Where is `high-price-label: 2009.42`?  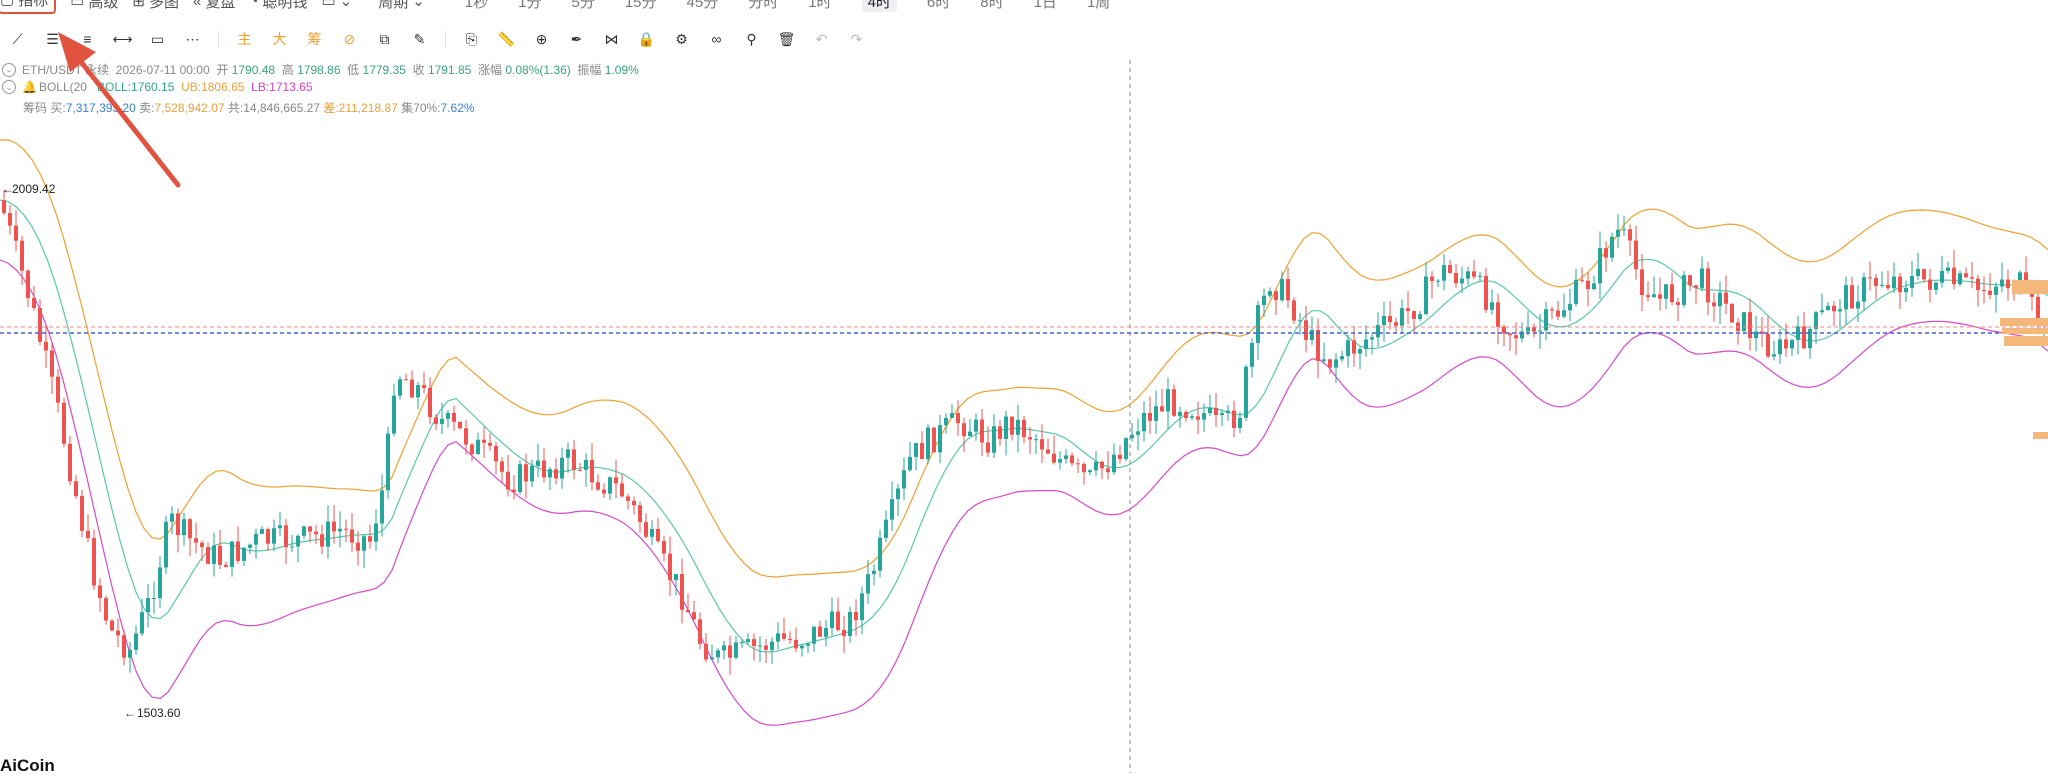 high-price-label: 2009.42 is located at coordinates (34, 189).